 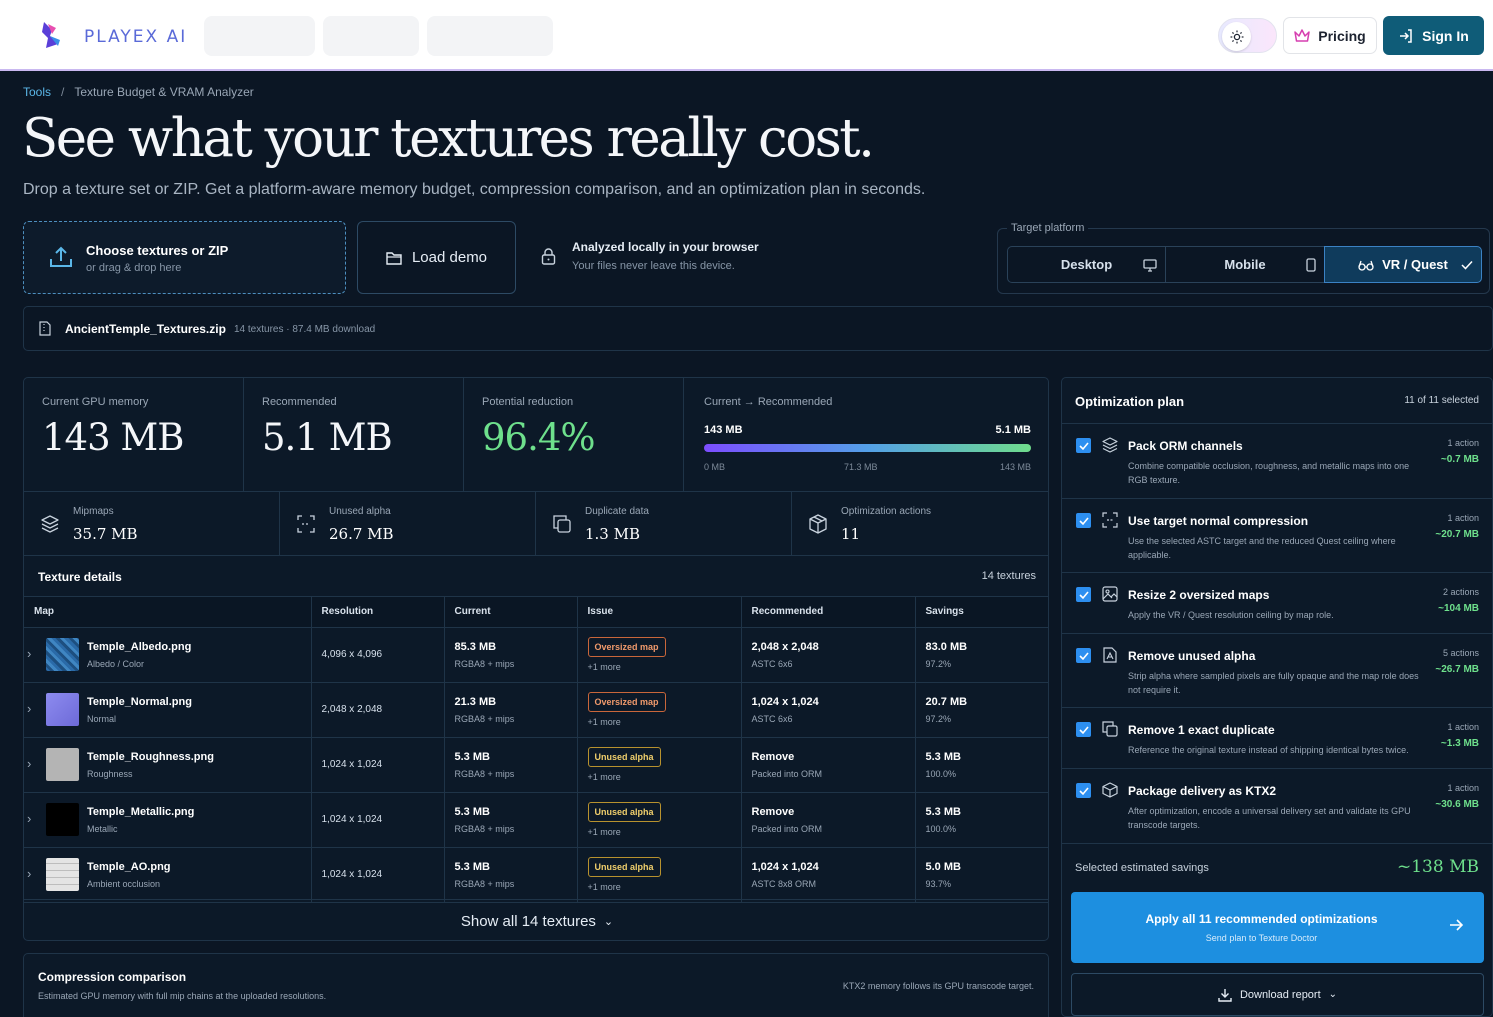 I want to click on pricing-button: Pricing, so click(x=1330, y=35).